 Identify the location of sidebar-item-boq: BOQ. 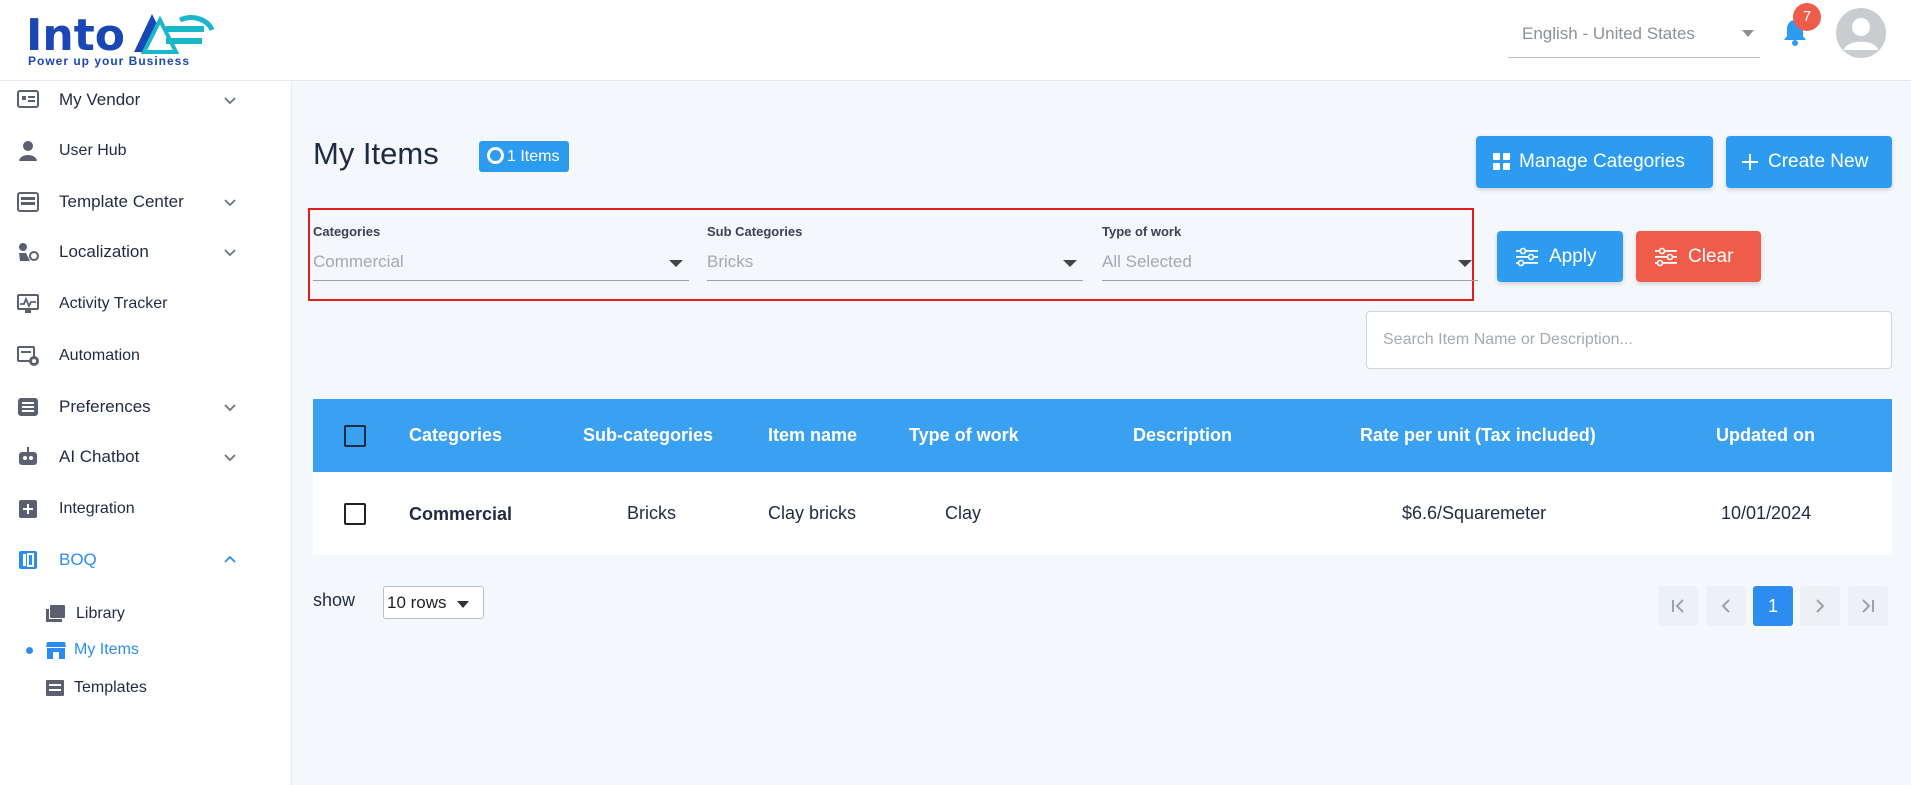
(146, 560).